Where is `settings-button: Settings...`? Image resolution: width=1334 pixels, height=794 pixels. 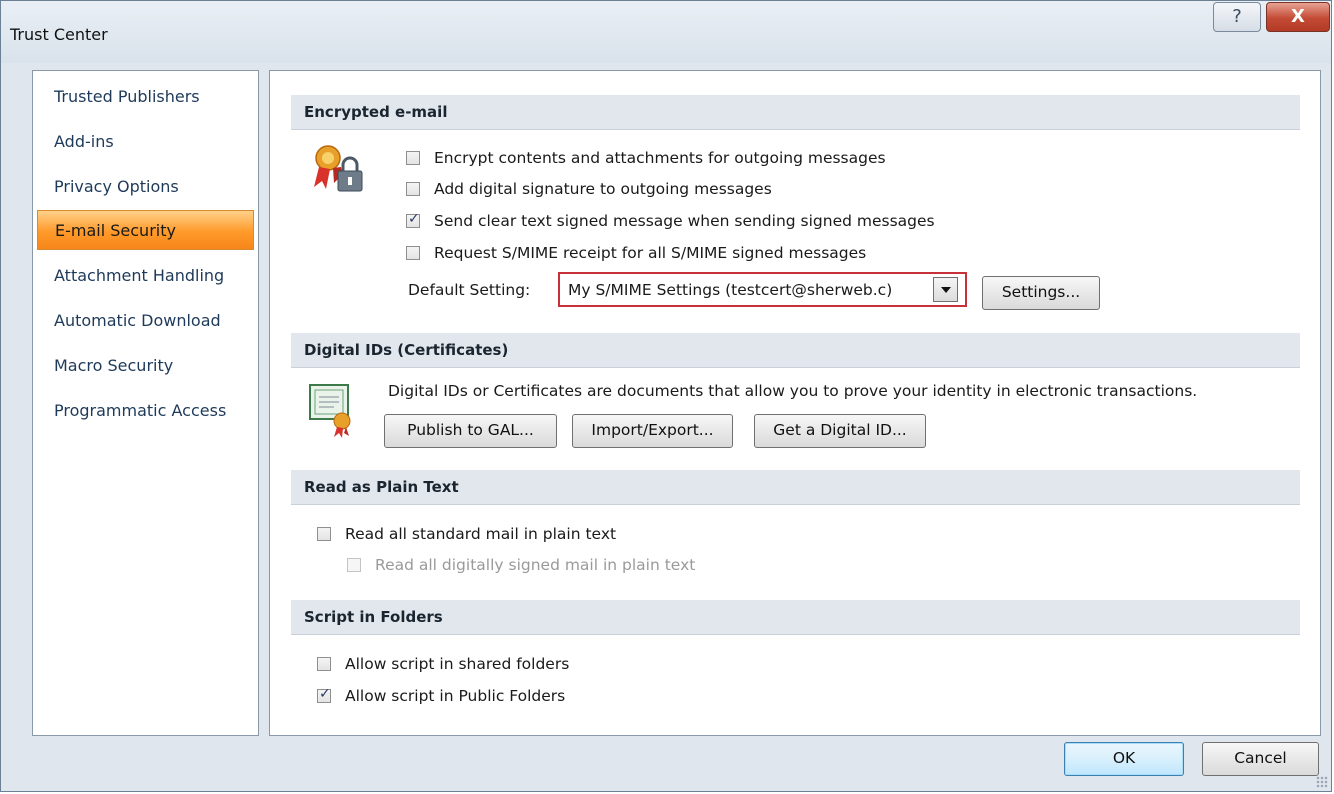 settings-button: Settings... is located at coordinates (1041, 293).